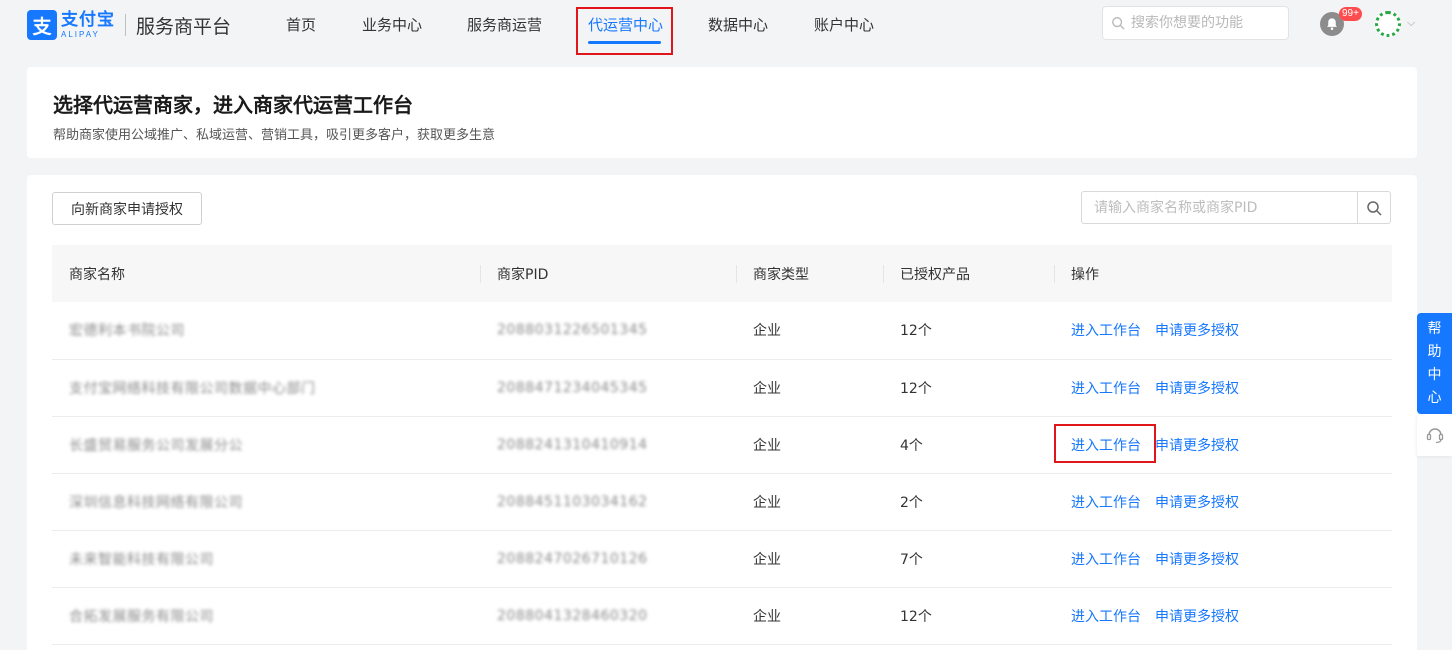  I want to click on nav-data-center: 数据中心, so click(738, 24).